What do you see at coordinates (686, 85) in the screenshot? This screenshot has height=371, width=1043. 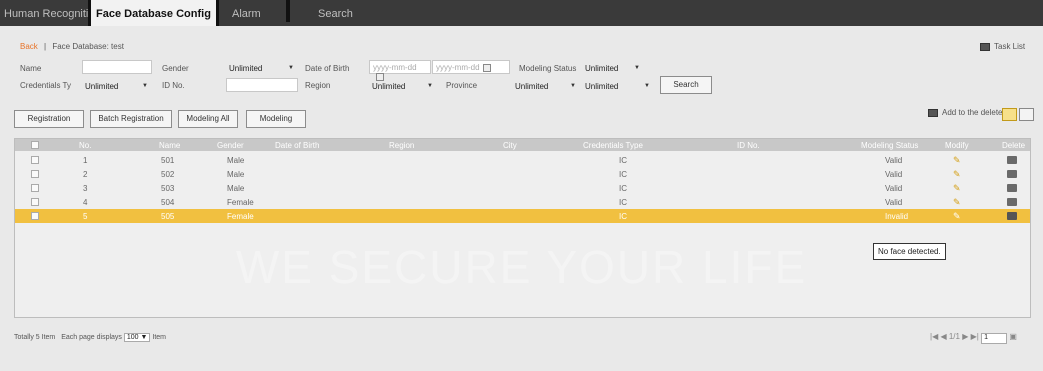 I see `search-button: Search` at bounding box center [686, 85].